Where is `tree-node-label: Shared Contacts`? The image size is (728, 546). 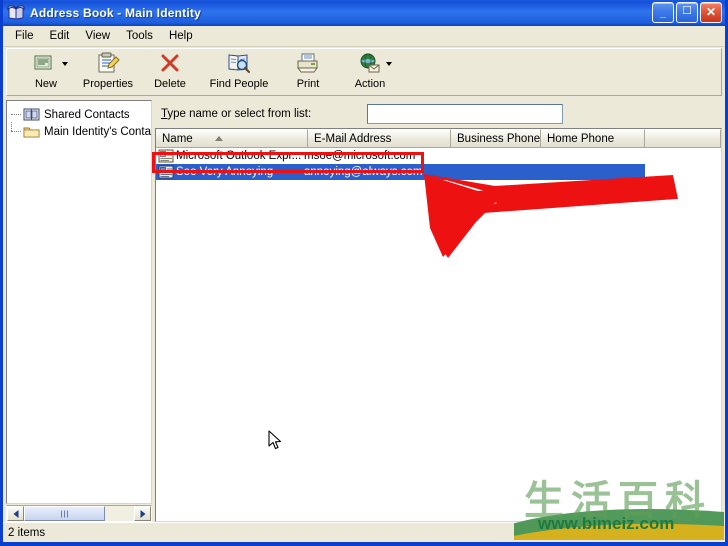 tree-node-label: Shared Contacts is located at coordinates (87, 114).